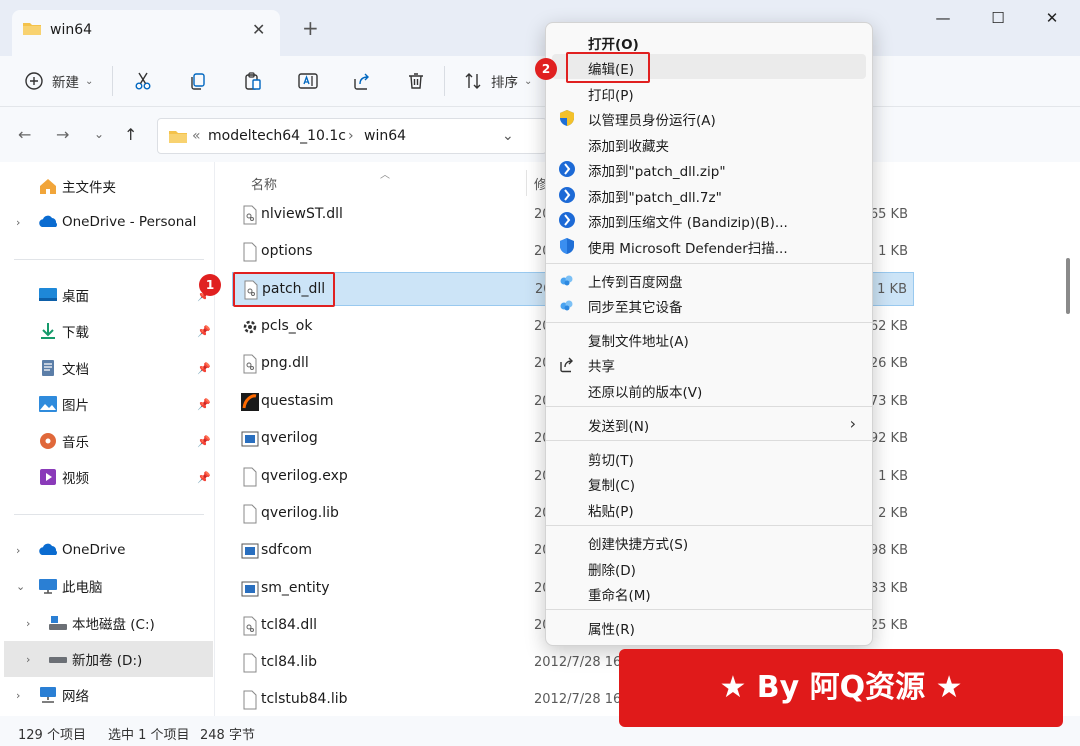  What do you see at coordinates (146, 33) in the screenshot?
I see `tab-win64: win64 ✕` at bounding box center [146, 33].